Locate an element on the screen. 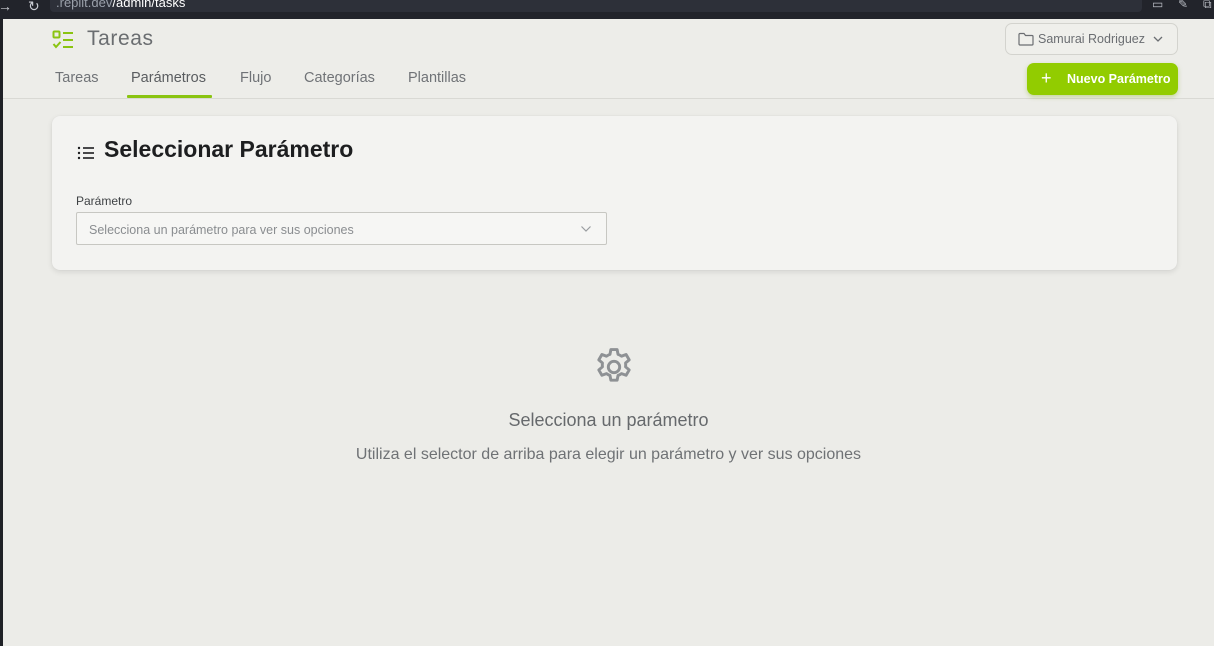  new-parameter-label: Nuevo Parámetro is located at coordinates (1119, 79).